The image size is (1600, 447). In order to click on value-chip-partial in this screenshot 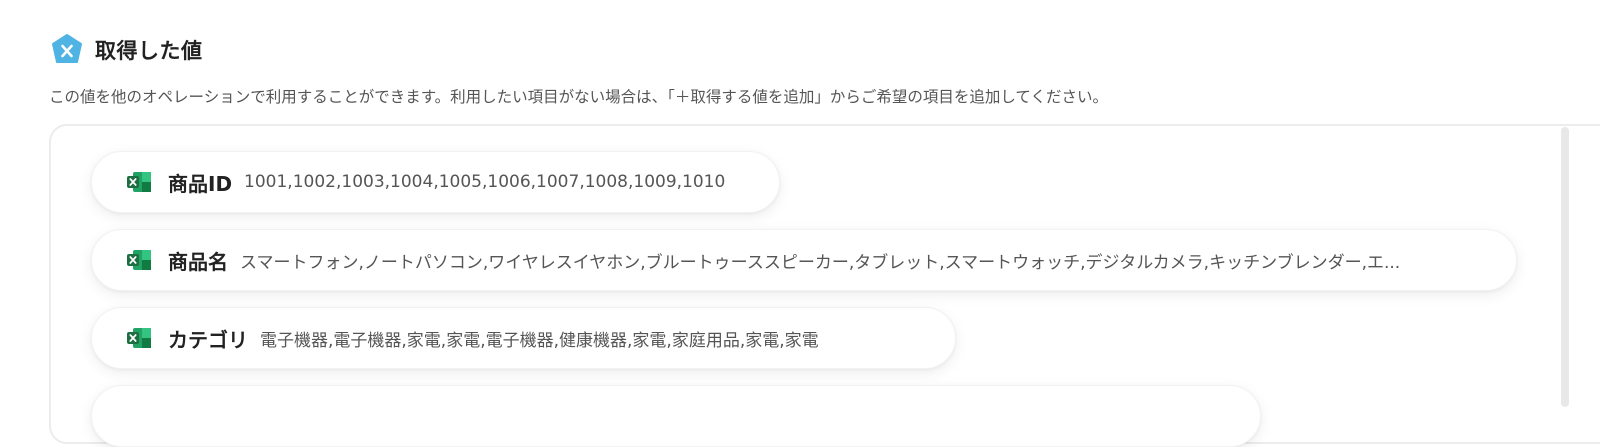, I will do `click(676, 416)`.